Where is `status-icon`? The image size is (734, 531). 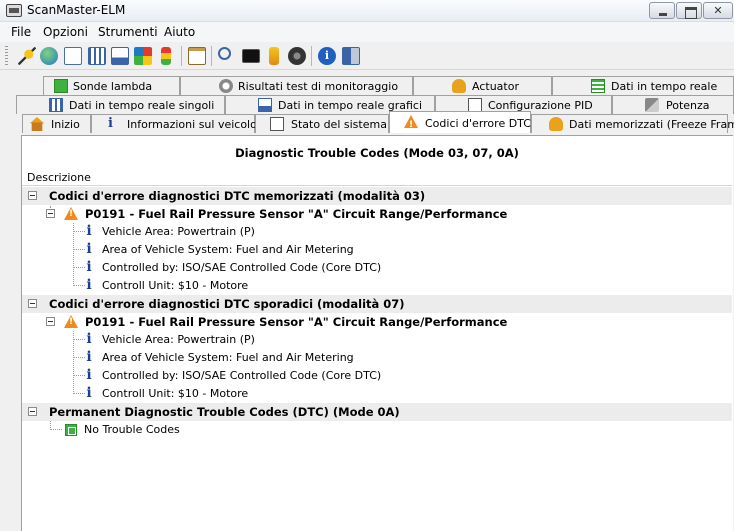 status-icon is located at coordinates (277, 124).